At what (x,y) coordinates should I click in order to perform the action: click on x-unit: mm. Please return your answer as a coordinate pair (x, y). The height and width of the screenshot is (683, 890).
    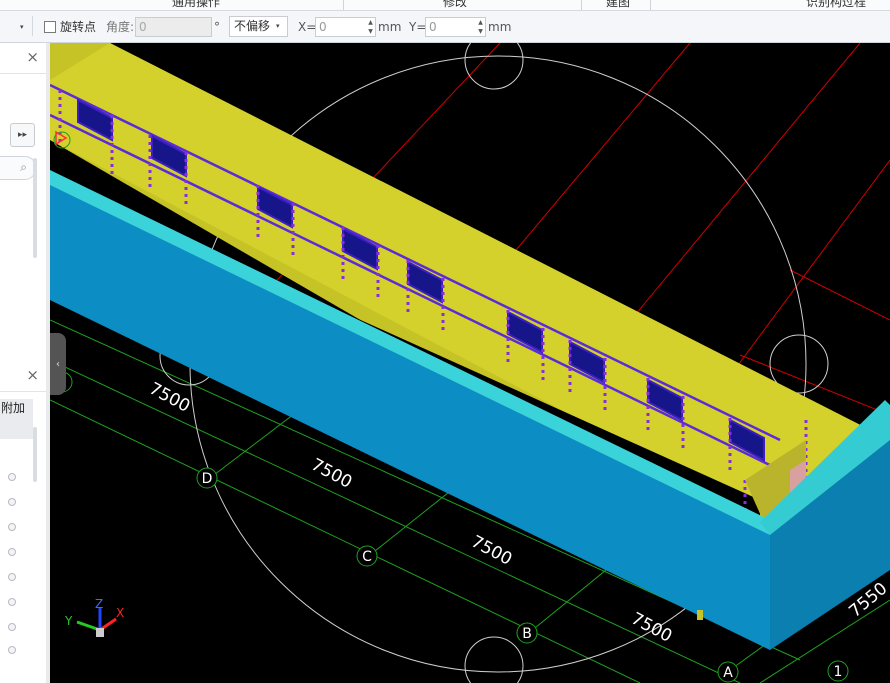
    Looking at the image, I should click on (390, 26).